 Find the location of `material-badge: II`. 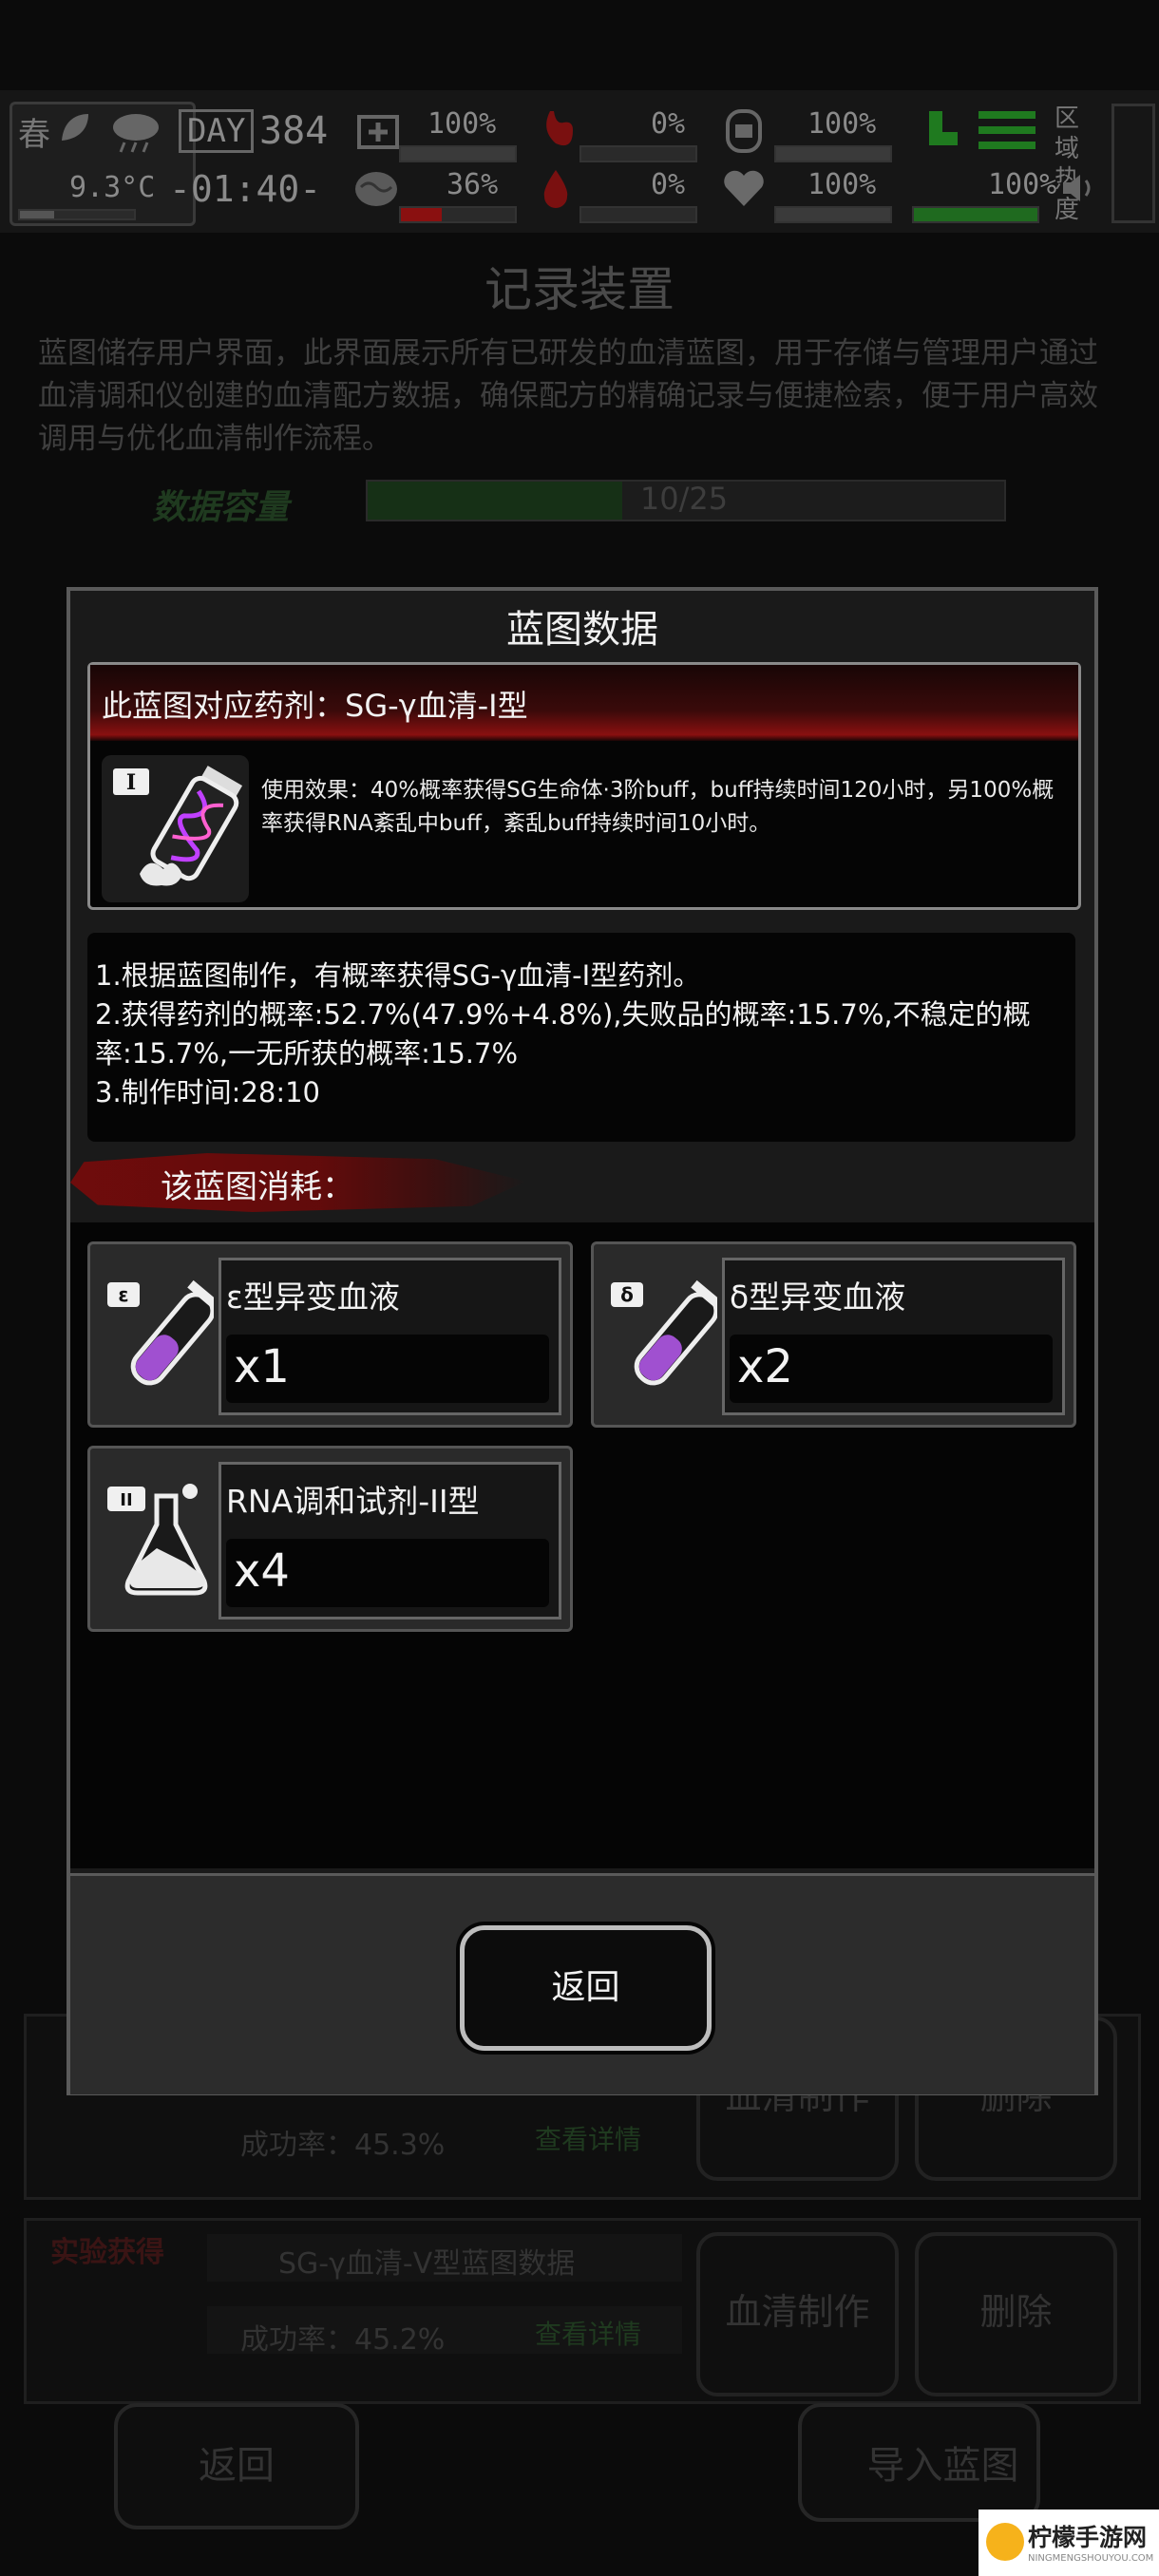

material-badge: II is located at coordinates (126, 1500).